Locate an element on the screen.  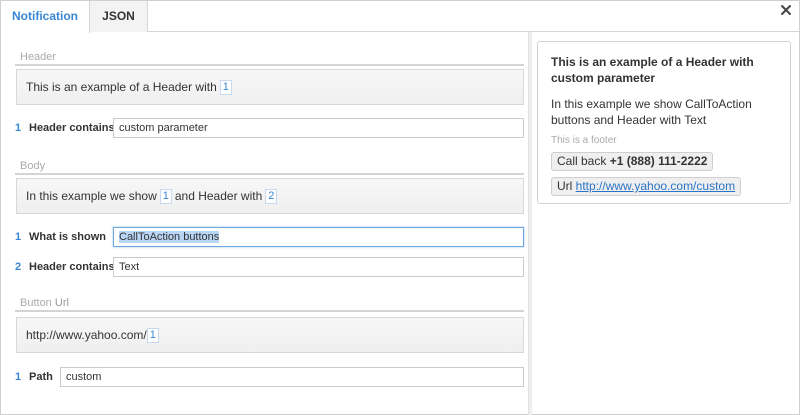
path-input is located at coordinates (292, 377).